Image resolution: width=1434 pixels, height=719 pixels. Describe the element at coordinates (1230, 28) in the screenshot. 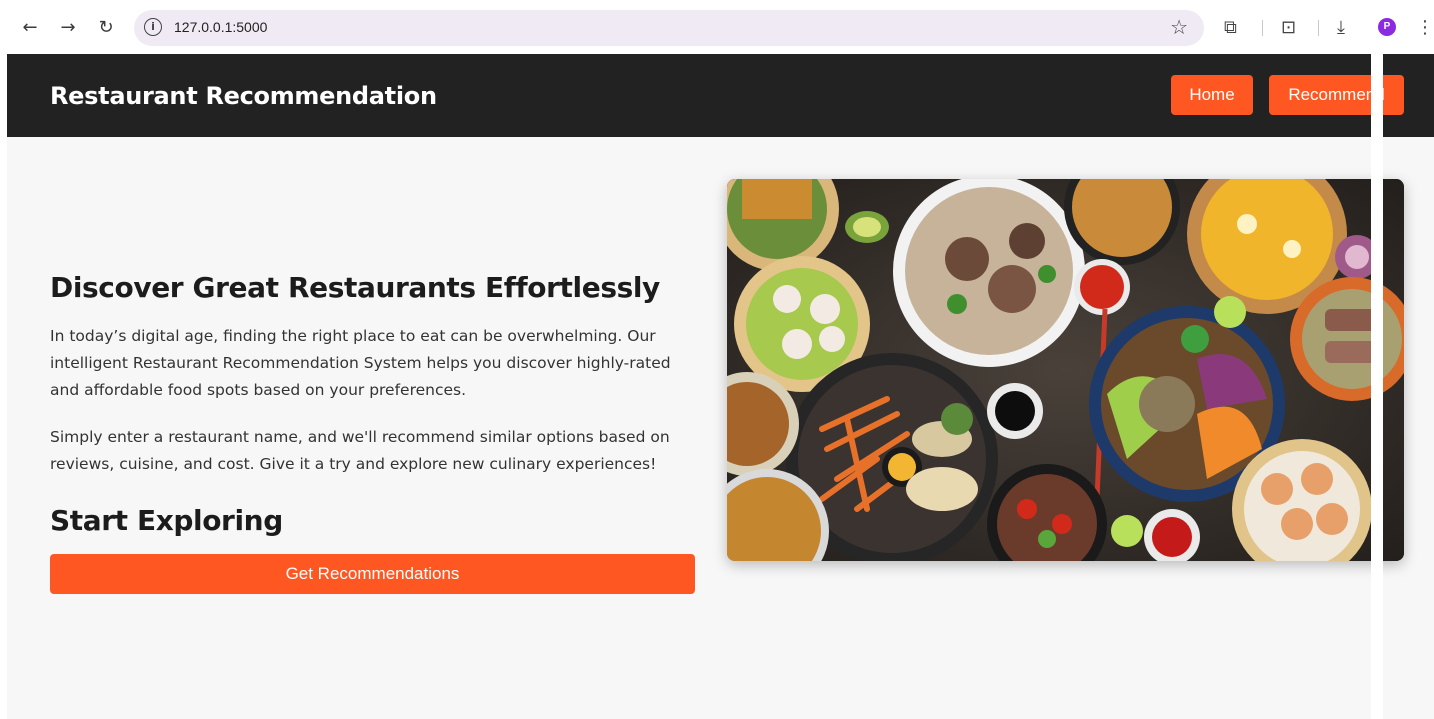

I see `extensions-icon: ⧉` at that location.